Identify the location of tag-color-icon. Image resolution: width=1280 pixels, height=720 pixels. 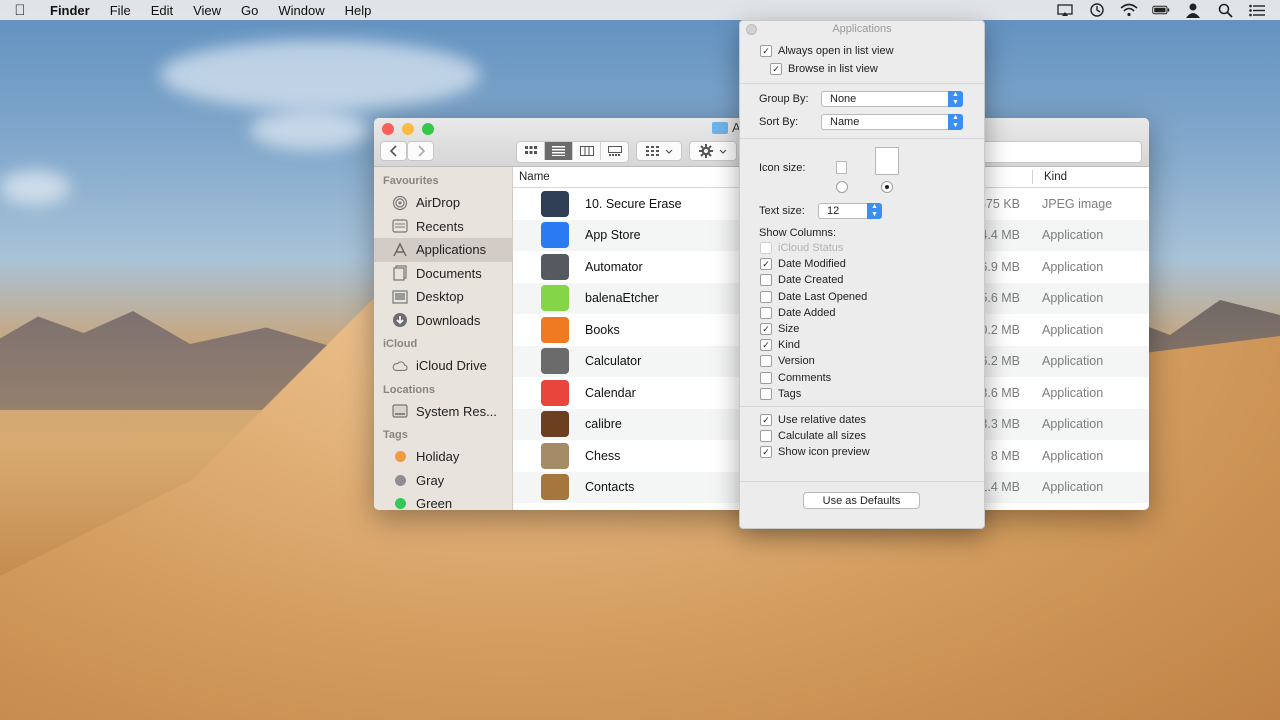
(400, 503).